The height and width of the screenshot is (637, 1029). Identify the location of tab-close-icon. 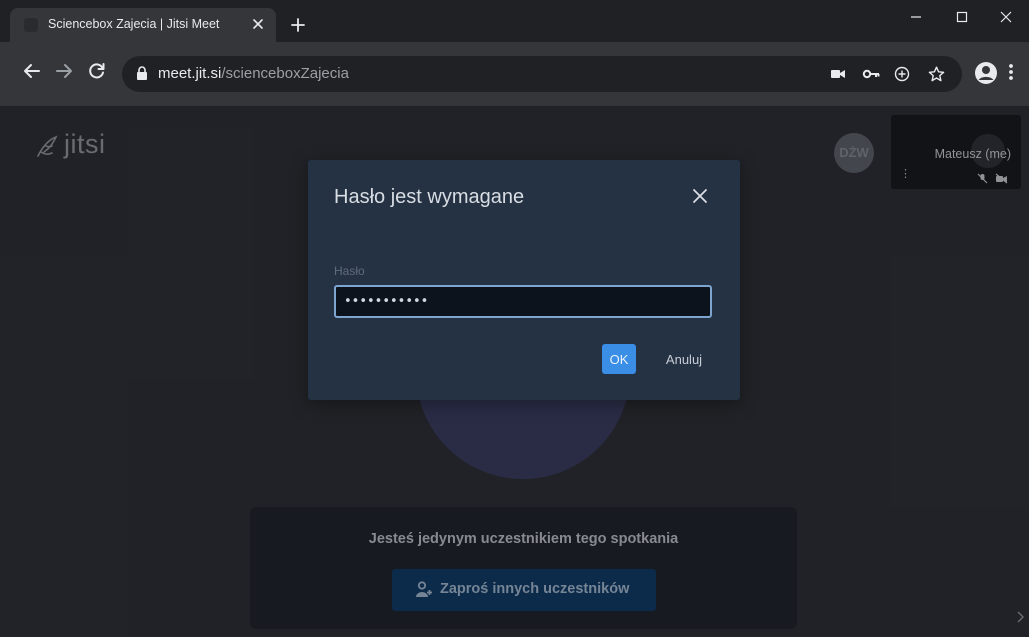
(258, 25).